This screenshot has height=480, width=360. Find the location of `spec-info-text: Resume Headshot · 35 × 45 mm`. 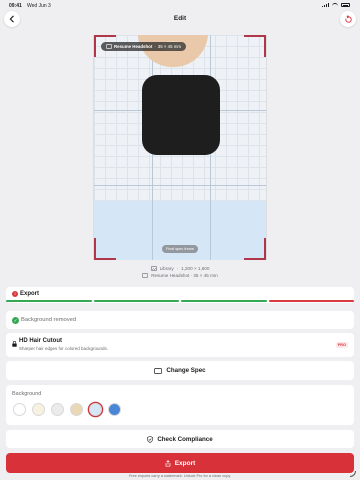

spec-info-text: Resume Headshot · 35 × 45 mm is located at coordinates (184, 275).